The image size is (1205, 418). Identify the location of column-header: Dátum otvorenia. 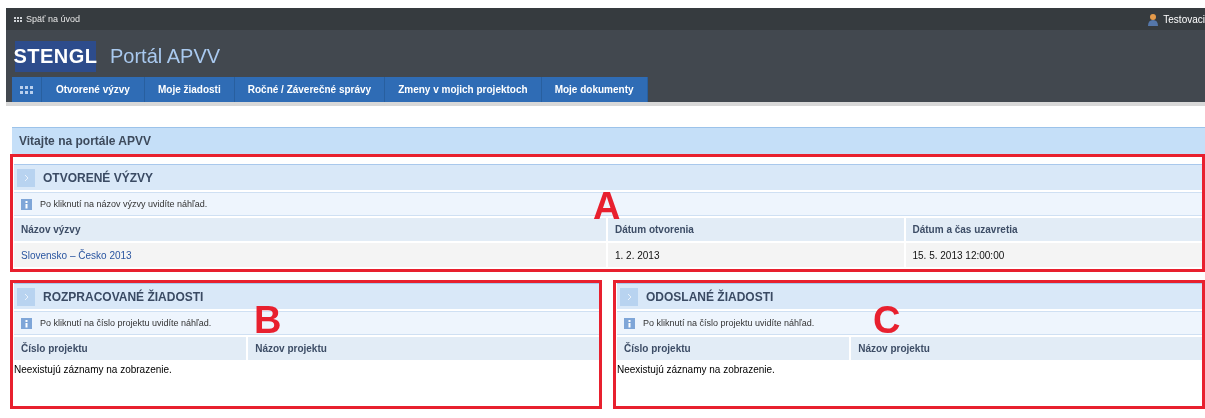
(756, 229).